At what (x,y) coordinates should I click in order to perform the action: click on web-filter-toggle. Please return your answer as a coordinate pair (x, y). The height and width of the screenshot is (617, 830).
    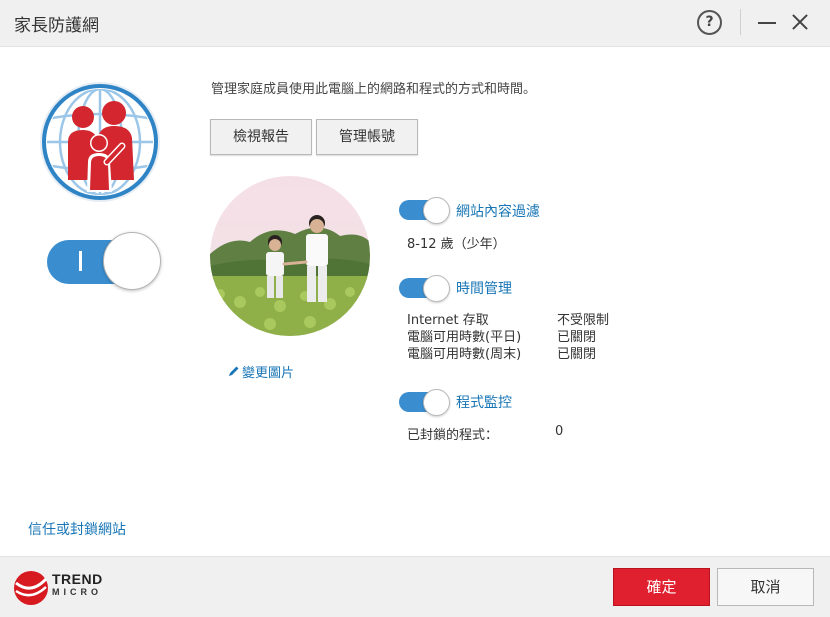
    Looking at the image, I should click on (424, 210).